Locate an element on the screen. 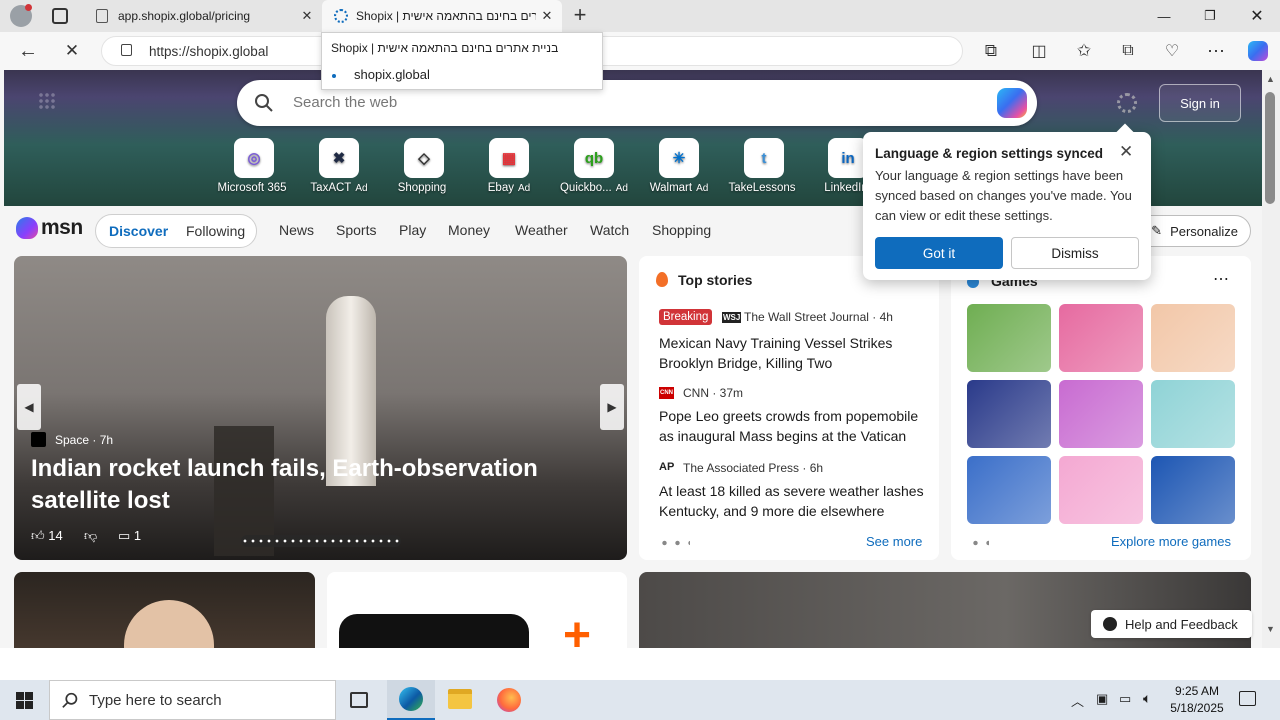 This screenshot has height=720, width=1280. quick-link-0: ◎ Microsoft 365 is located at coordinates (254, 166).